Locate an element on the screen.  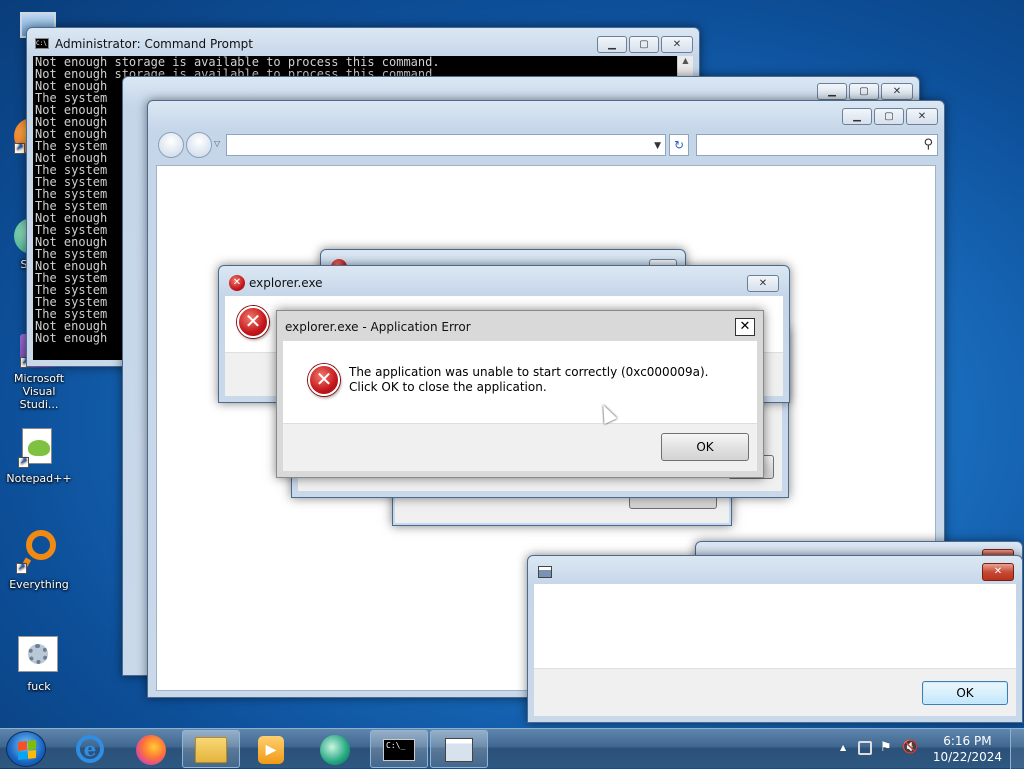
desktop-icon-fuck: fuck is located at coordinates (39, 664).